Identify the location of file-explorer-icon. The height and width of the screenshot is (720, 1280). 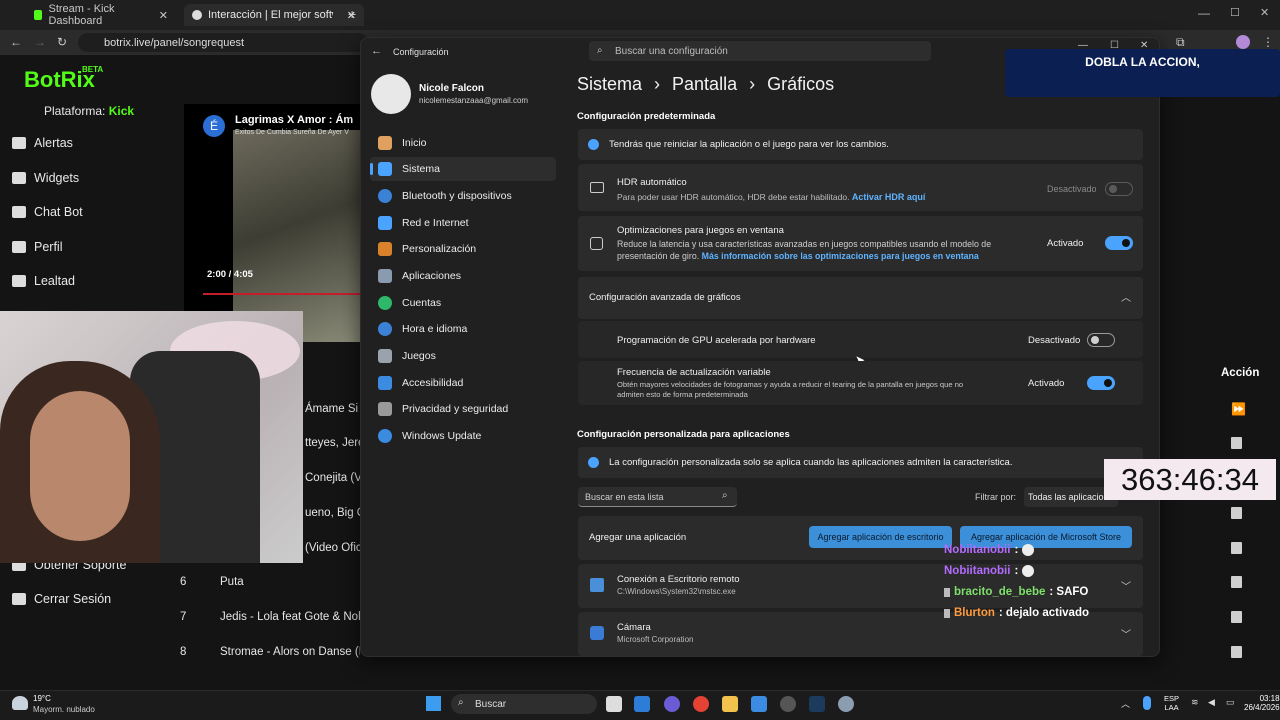
(730, 704).